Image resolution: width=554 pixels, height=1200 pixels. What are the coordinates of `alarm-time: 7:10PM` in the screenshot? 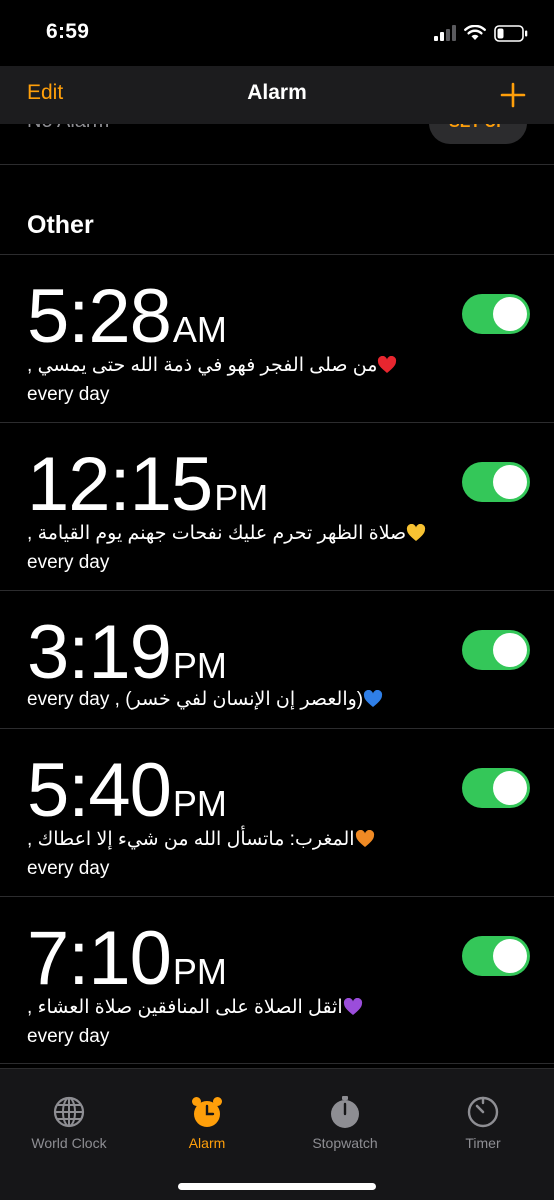 It's located at (127, 959).